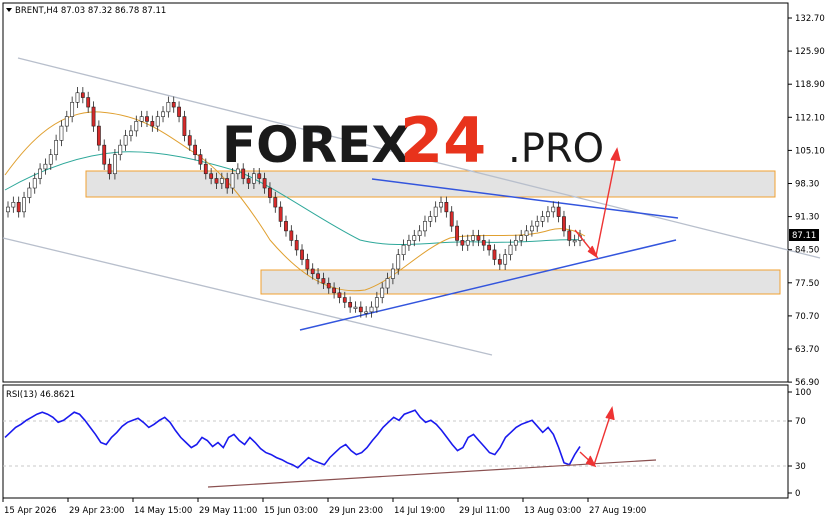 The height and width of the screenshot is (521, 831). I want to click on rsi-label: RSI(13) 46.8621, so click(40, 395).